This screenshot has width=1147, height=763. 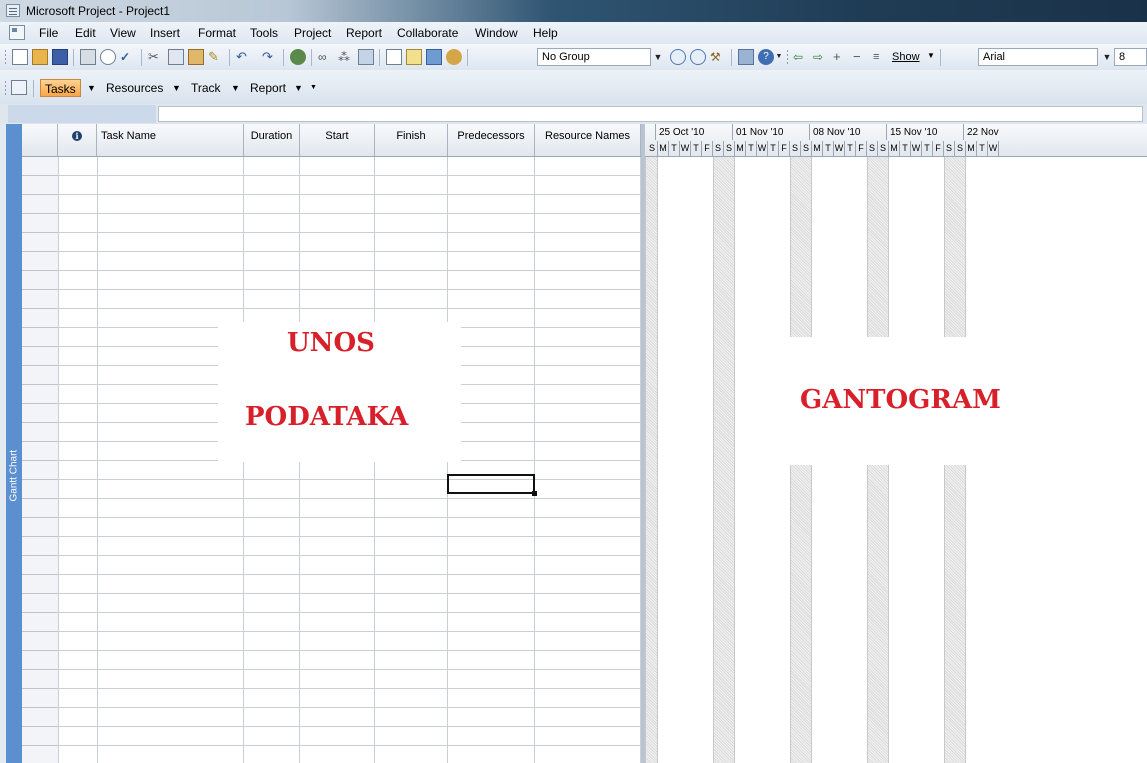 I want to click on column-divider, so click(x=534, y=460).